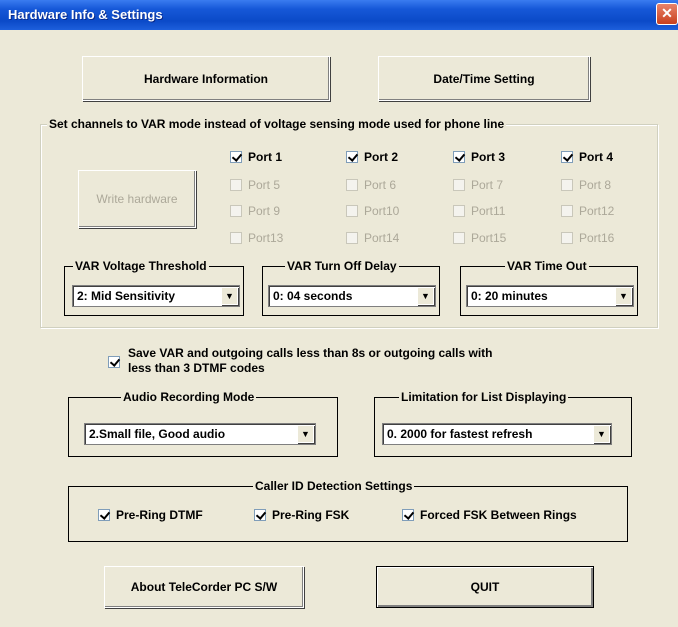  What do you see at coordinates (266, 238) in the screenshot?
I see `port-13-label: Port13` at bounding box center [266, 238].